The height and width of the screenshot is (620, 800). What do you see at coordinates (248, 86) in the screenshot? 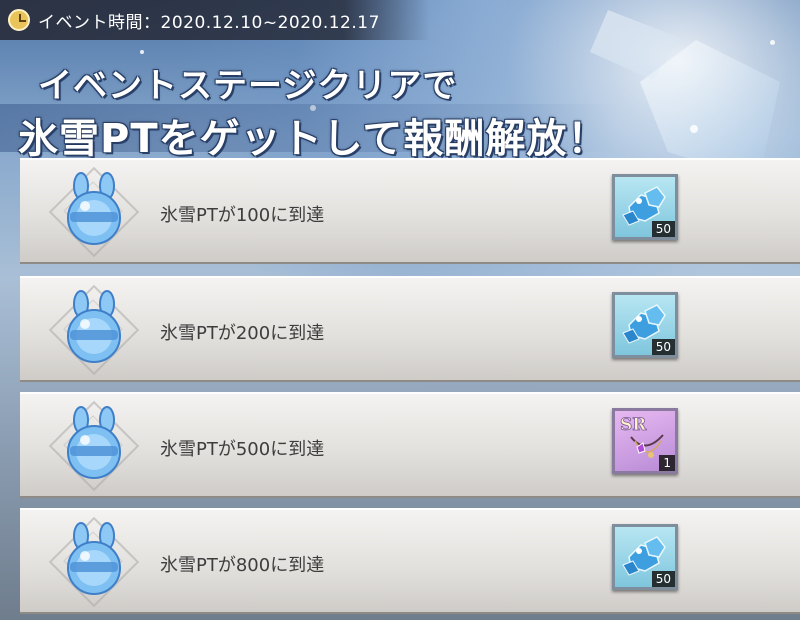
I see `headline-line-1: イベントステージクリアで` at bounding box center [248, 86].